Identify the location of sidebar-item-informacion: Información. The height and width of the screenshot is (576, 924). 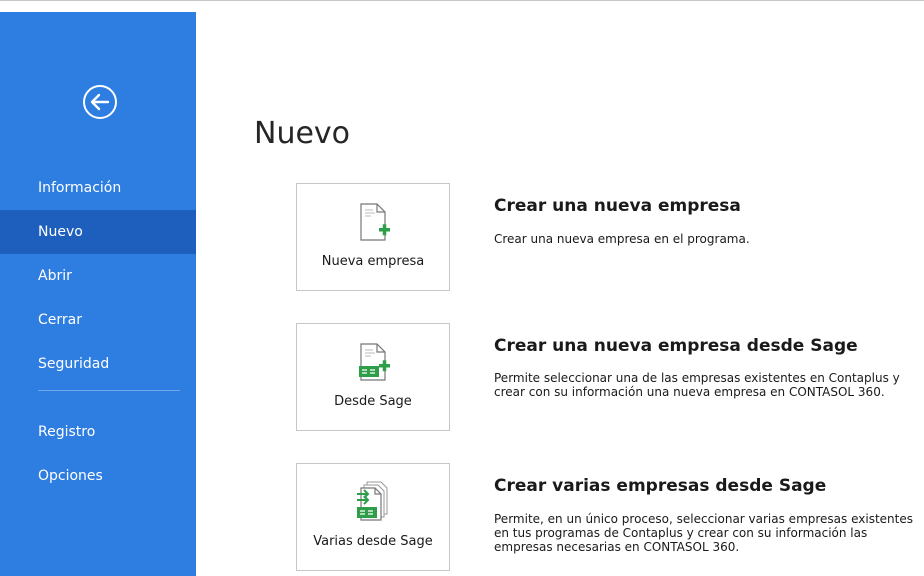
(98, 188).